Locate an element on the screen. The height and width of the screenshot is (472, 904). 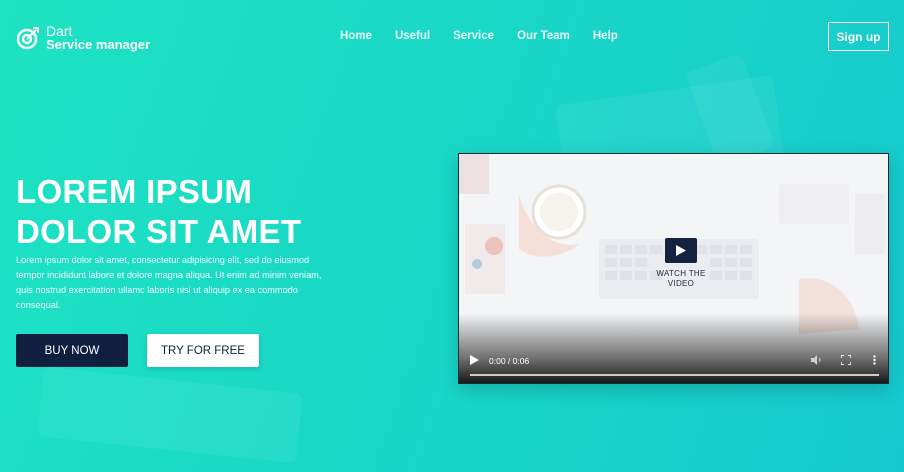
play-overlay-button is located at coordinates (681, 250).